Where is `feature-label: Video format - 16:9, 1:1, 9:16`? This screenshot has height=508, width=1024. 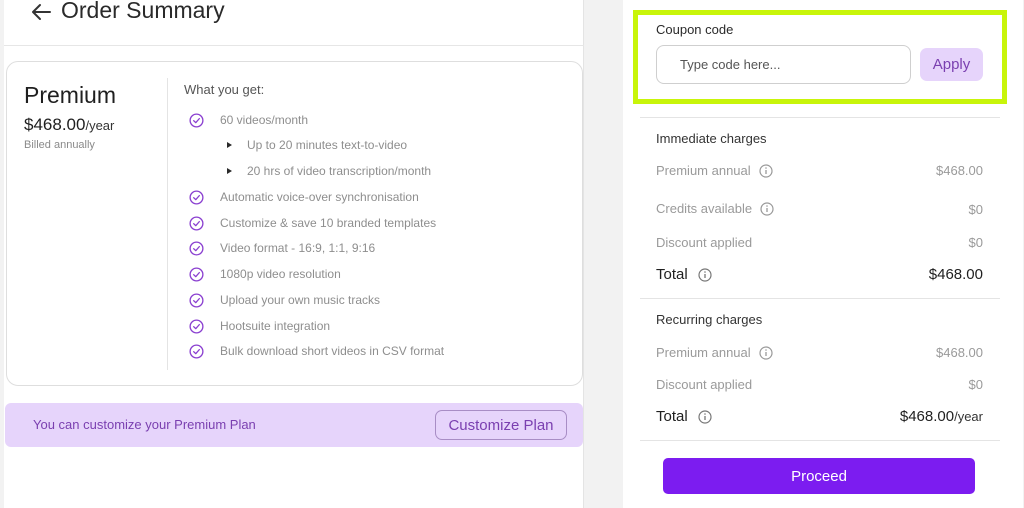
feature-label: Video format - 16:9, 1:1, 9:16 is located at coordinates (298, 248).